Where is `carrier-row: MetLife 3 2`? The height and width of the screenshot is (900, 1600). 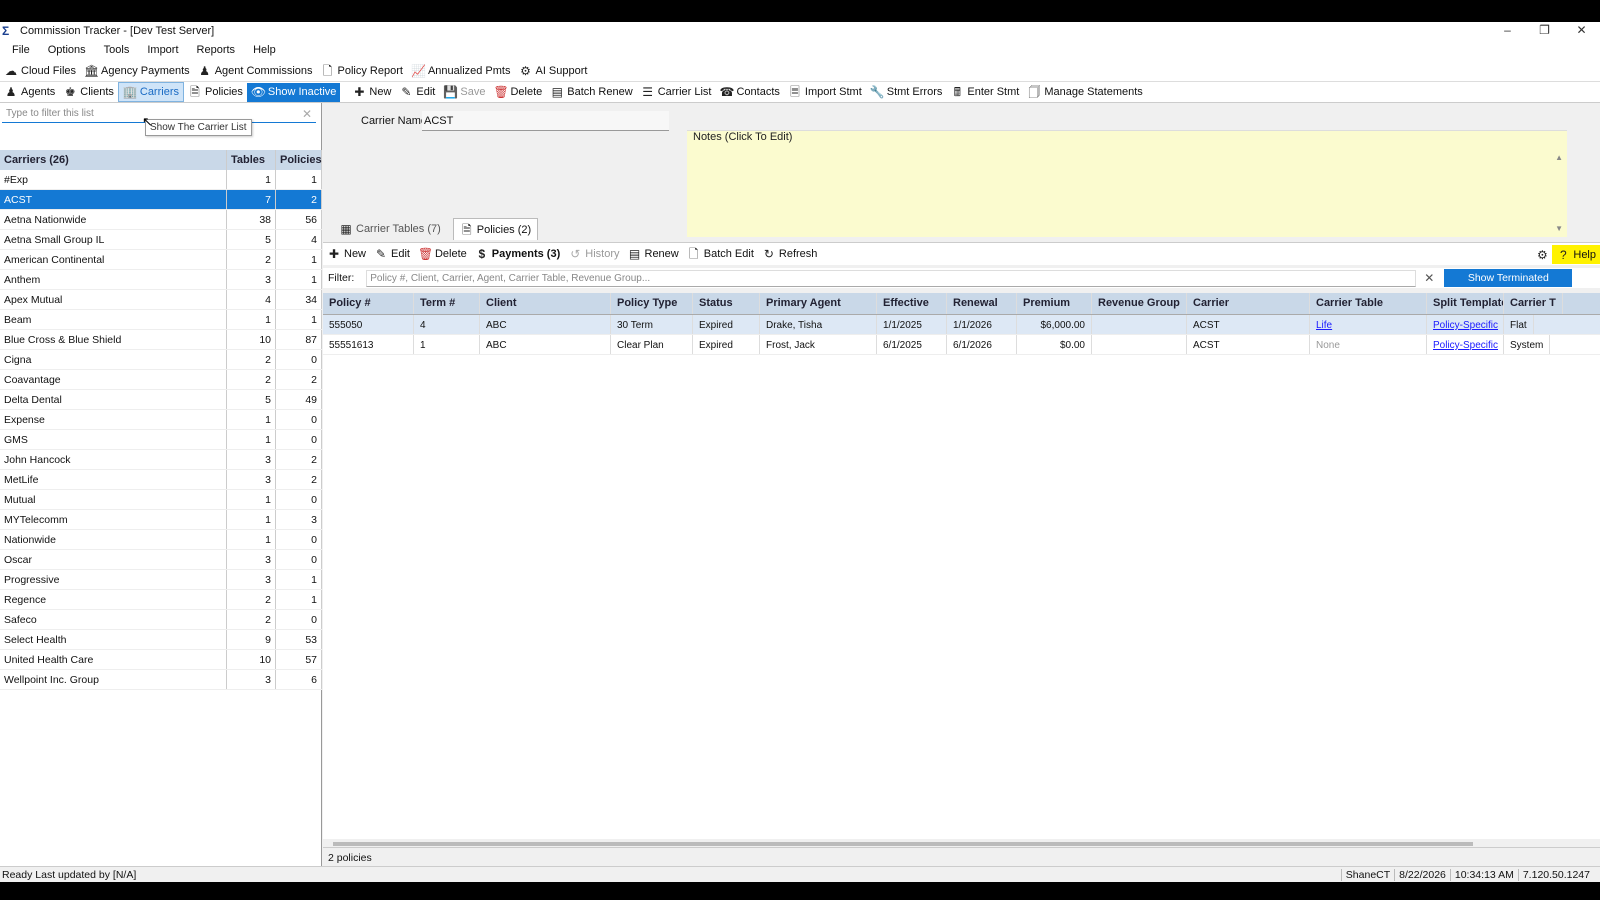 carrier-row: MetLife 3 2 is located at coordinates (161, 480).